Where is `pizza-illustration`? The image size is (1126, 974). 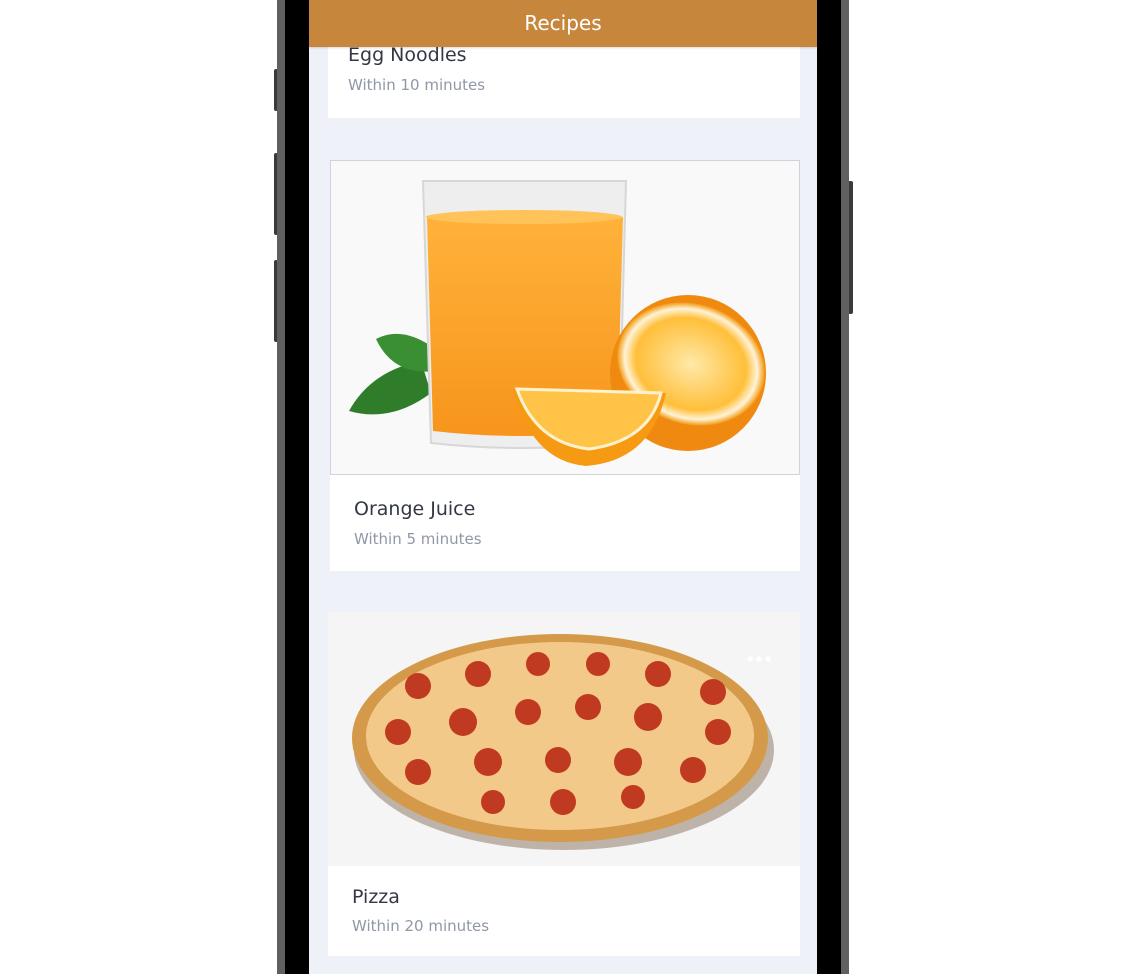
pizza-illustration is located at coordinates (564, 739).